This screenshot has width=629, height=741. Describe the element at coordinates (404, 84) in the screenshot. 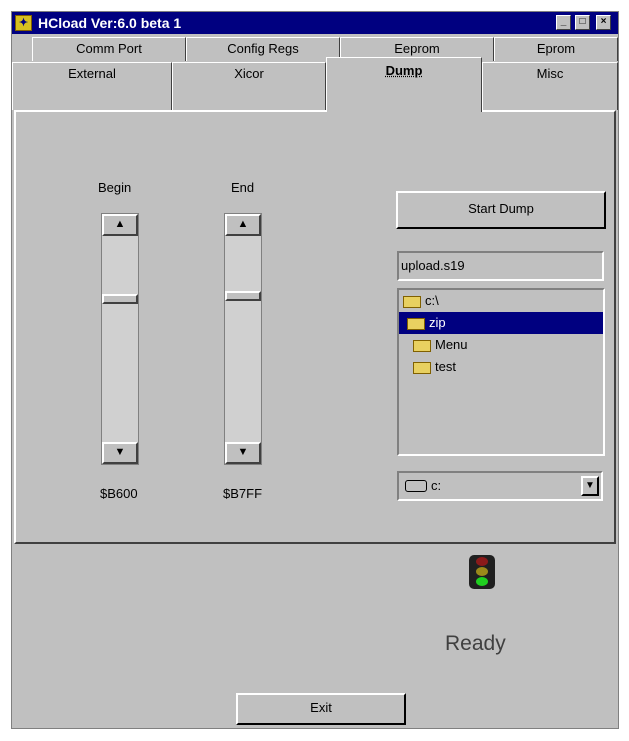

I see `tab-dump: Dump` at that location.